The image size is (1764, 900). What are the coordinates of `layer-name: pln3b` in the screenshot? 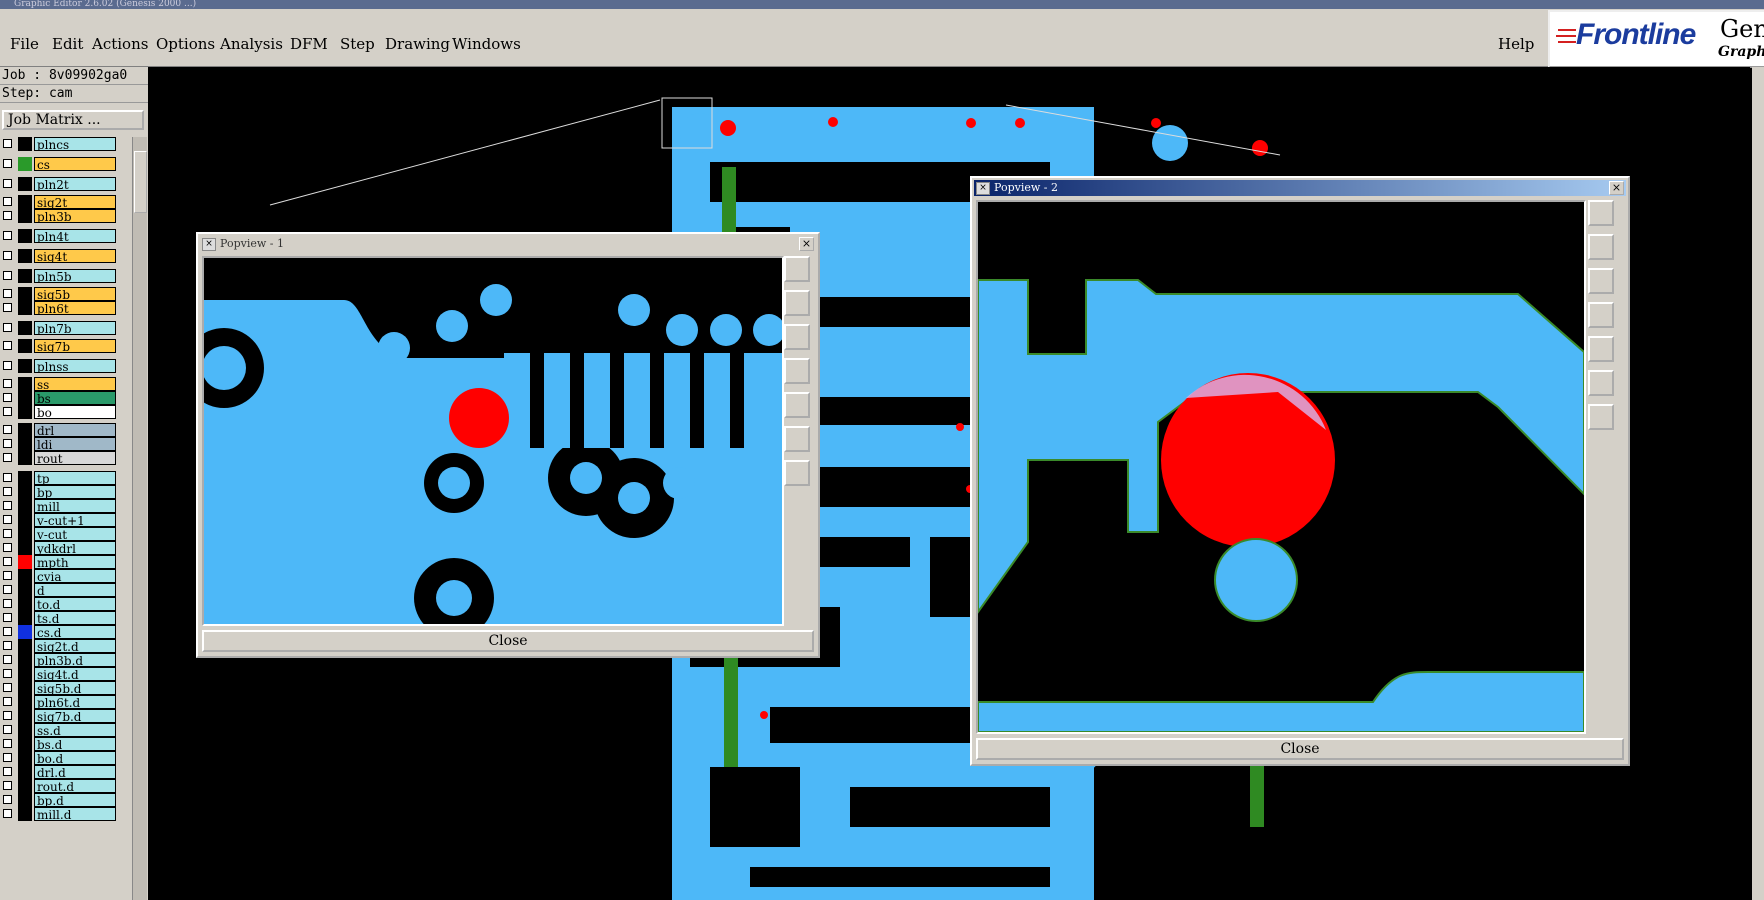 It's located at (75, 216).